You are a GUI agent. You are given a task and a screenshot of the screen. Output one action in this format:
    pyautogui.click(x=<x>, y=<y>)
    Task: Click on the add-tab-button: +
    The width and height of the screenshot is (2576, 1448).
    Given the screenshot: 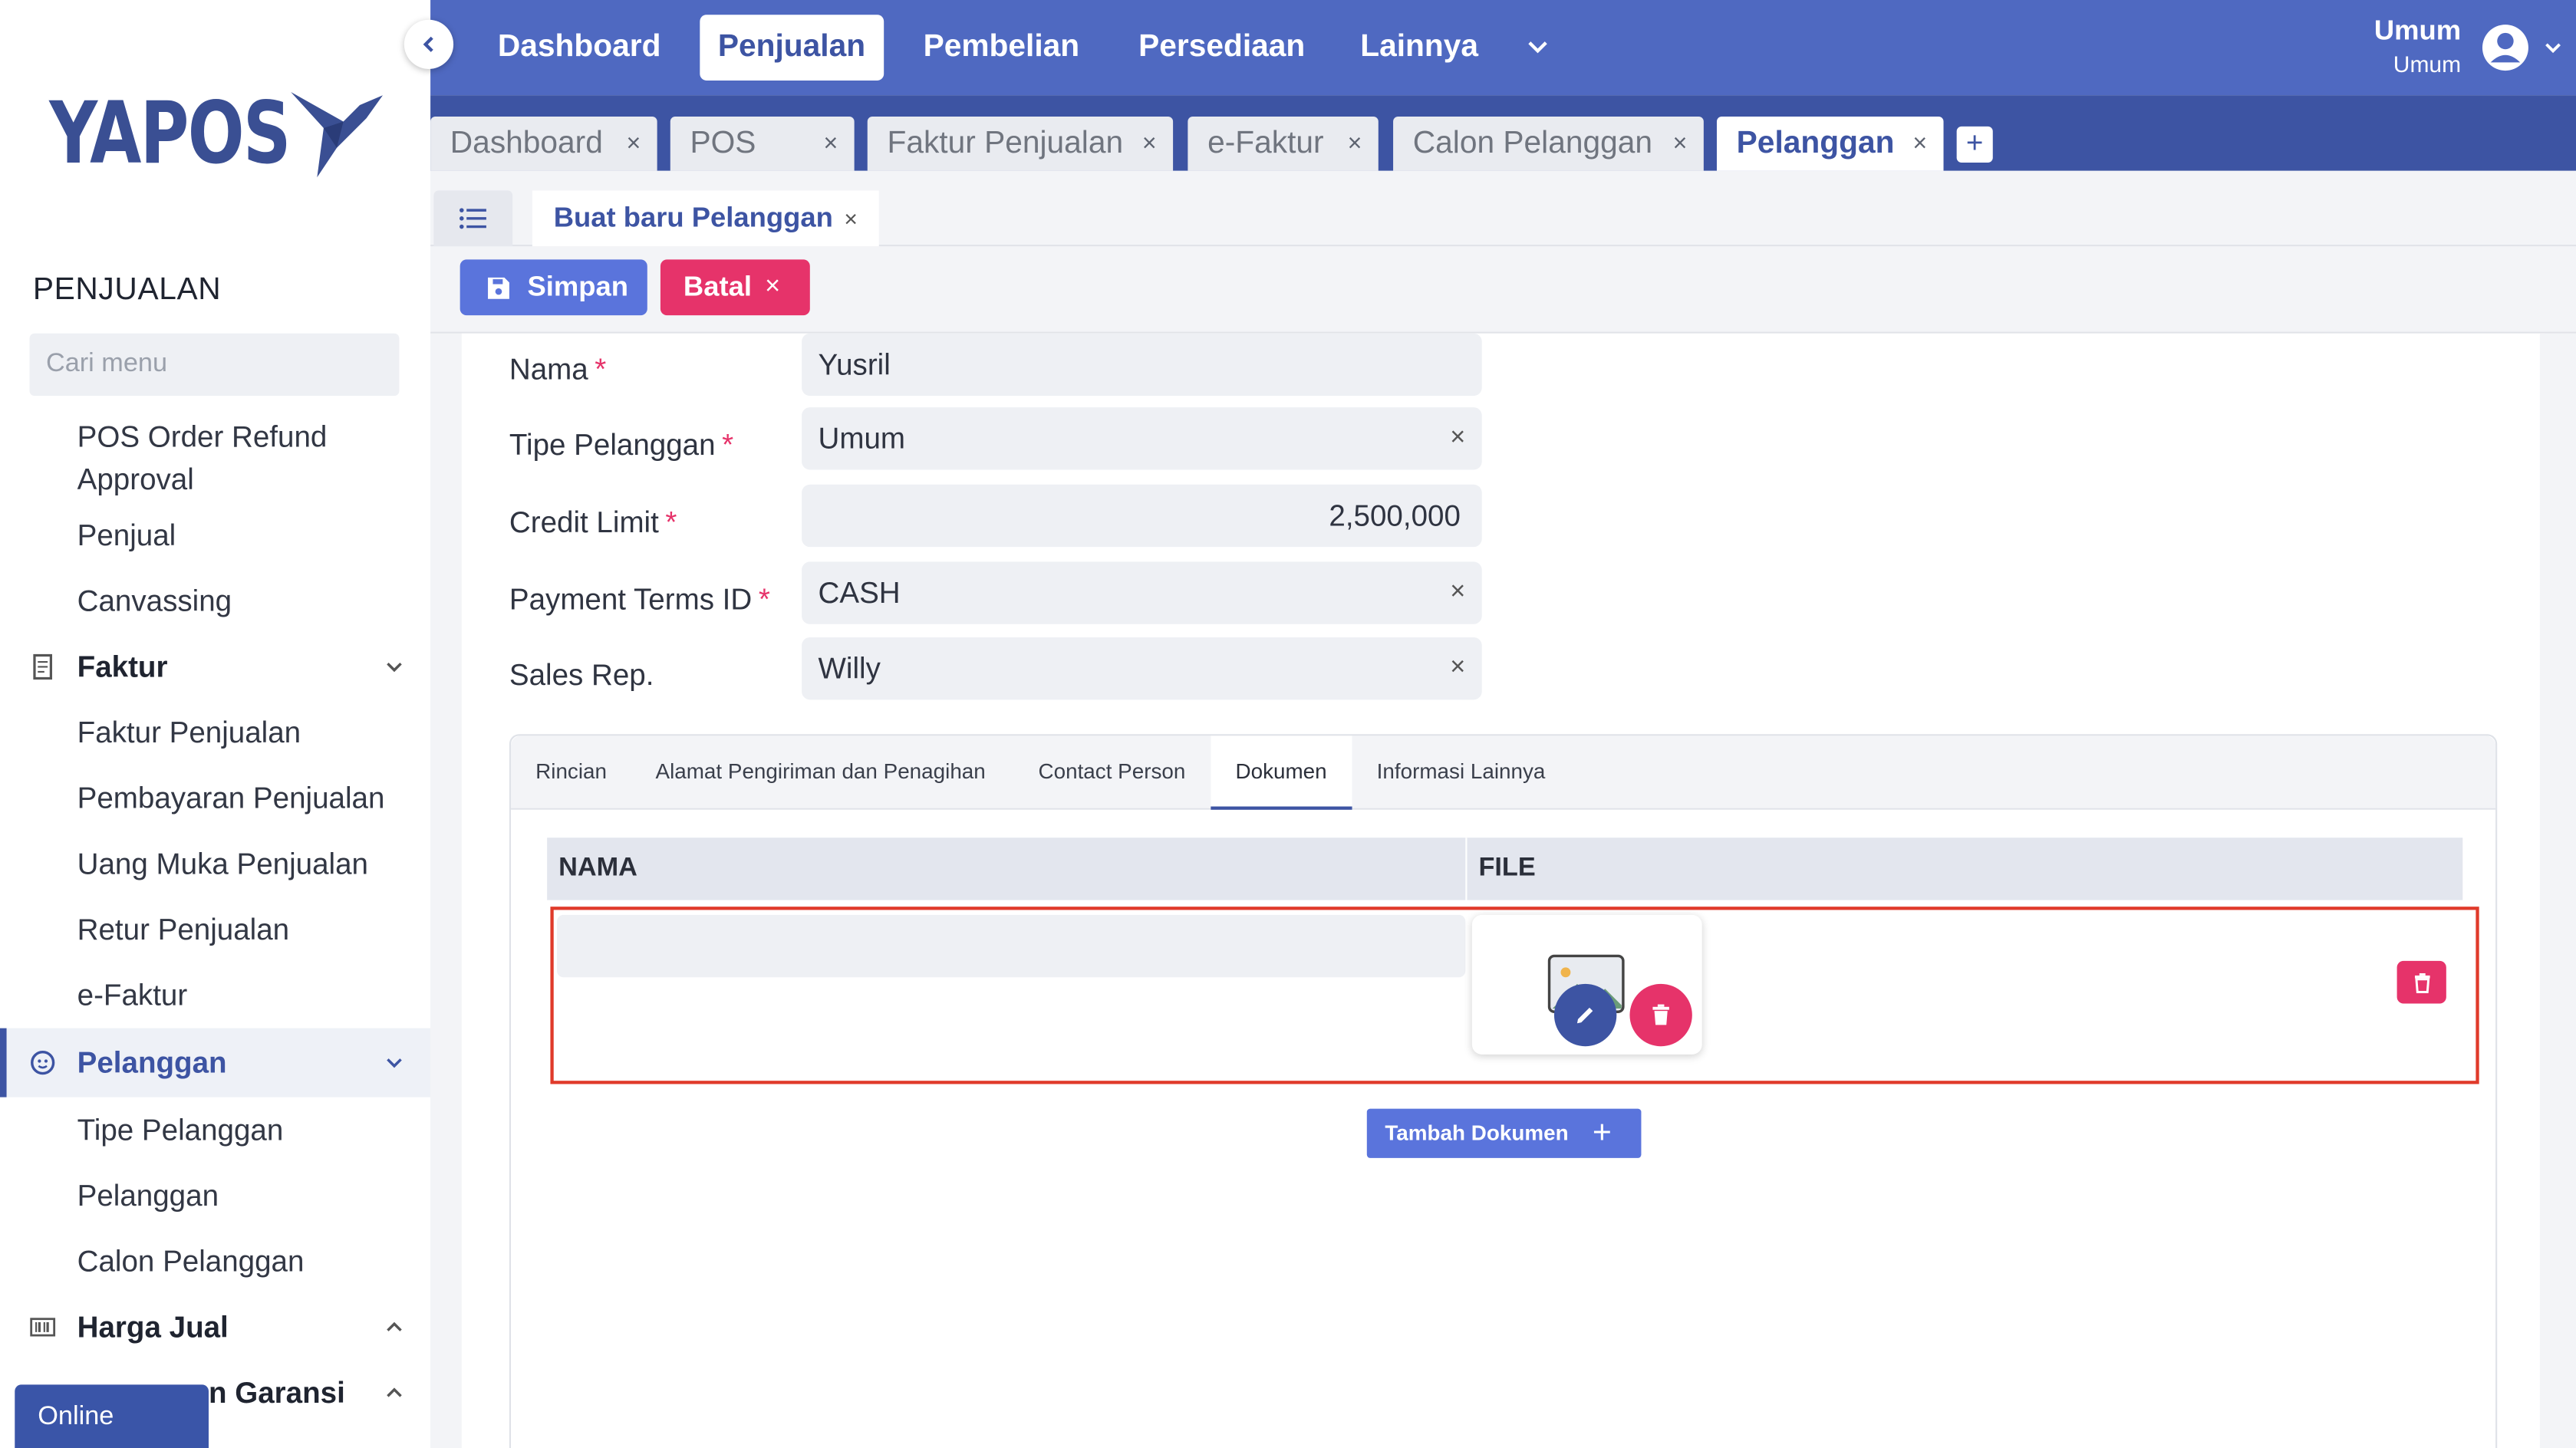 What is the action you would take?
    pyautogui.click(x=1974, y=144)
    